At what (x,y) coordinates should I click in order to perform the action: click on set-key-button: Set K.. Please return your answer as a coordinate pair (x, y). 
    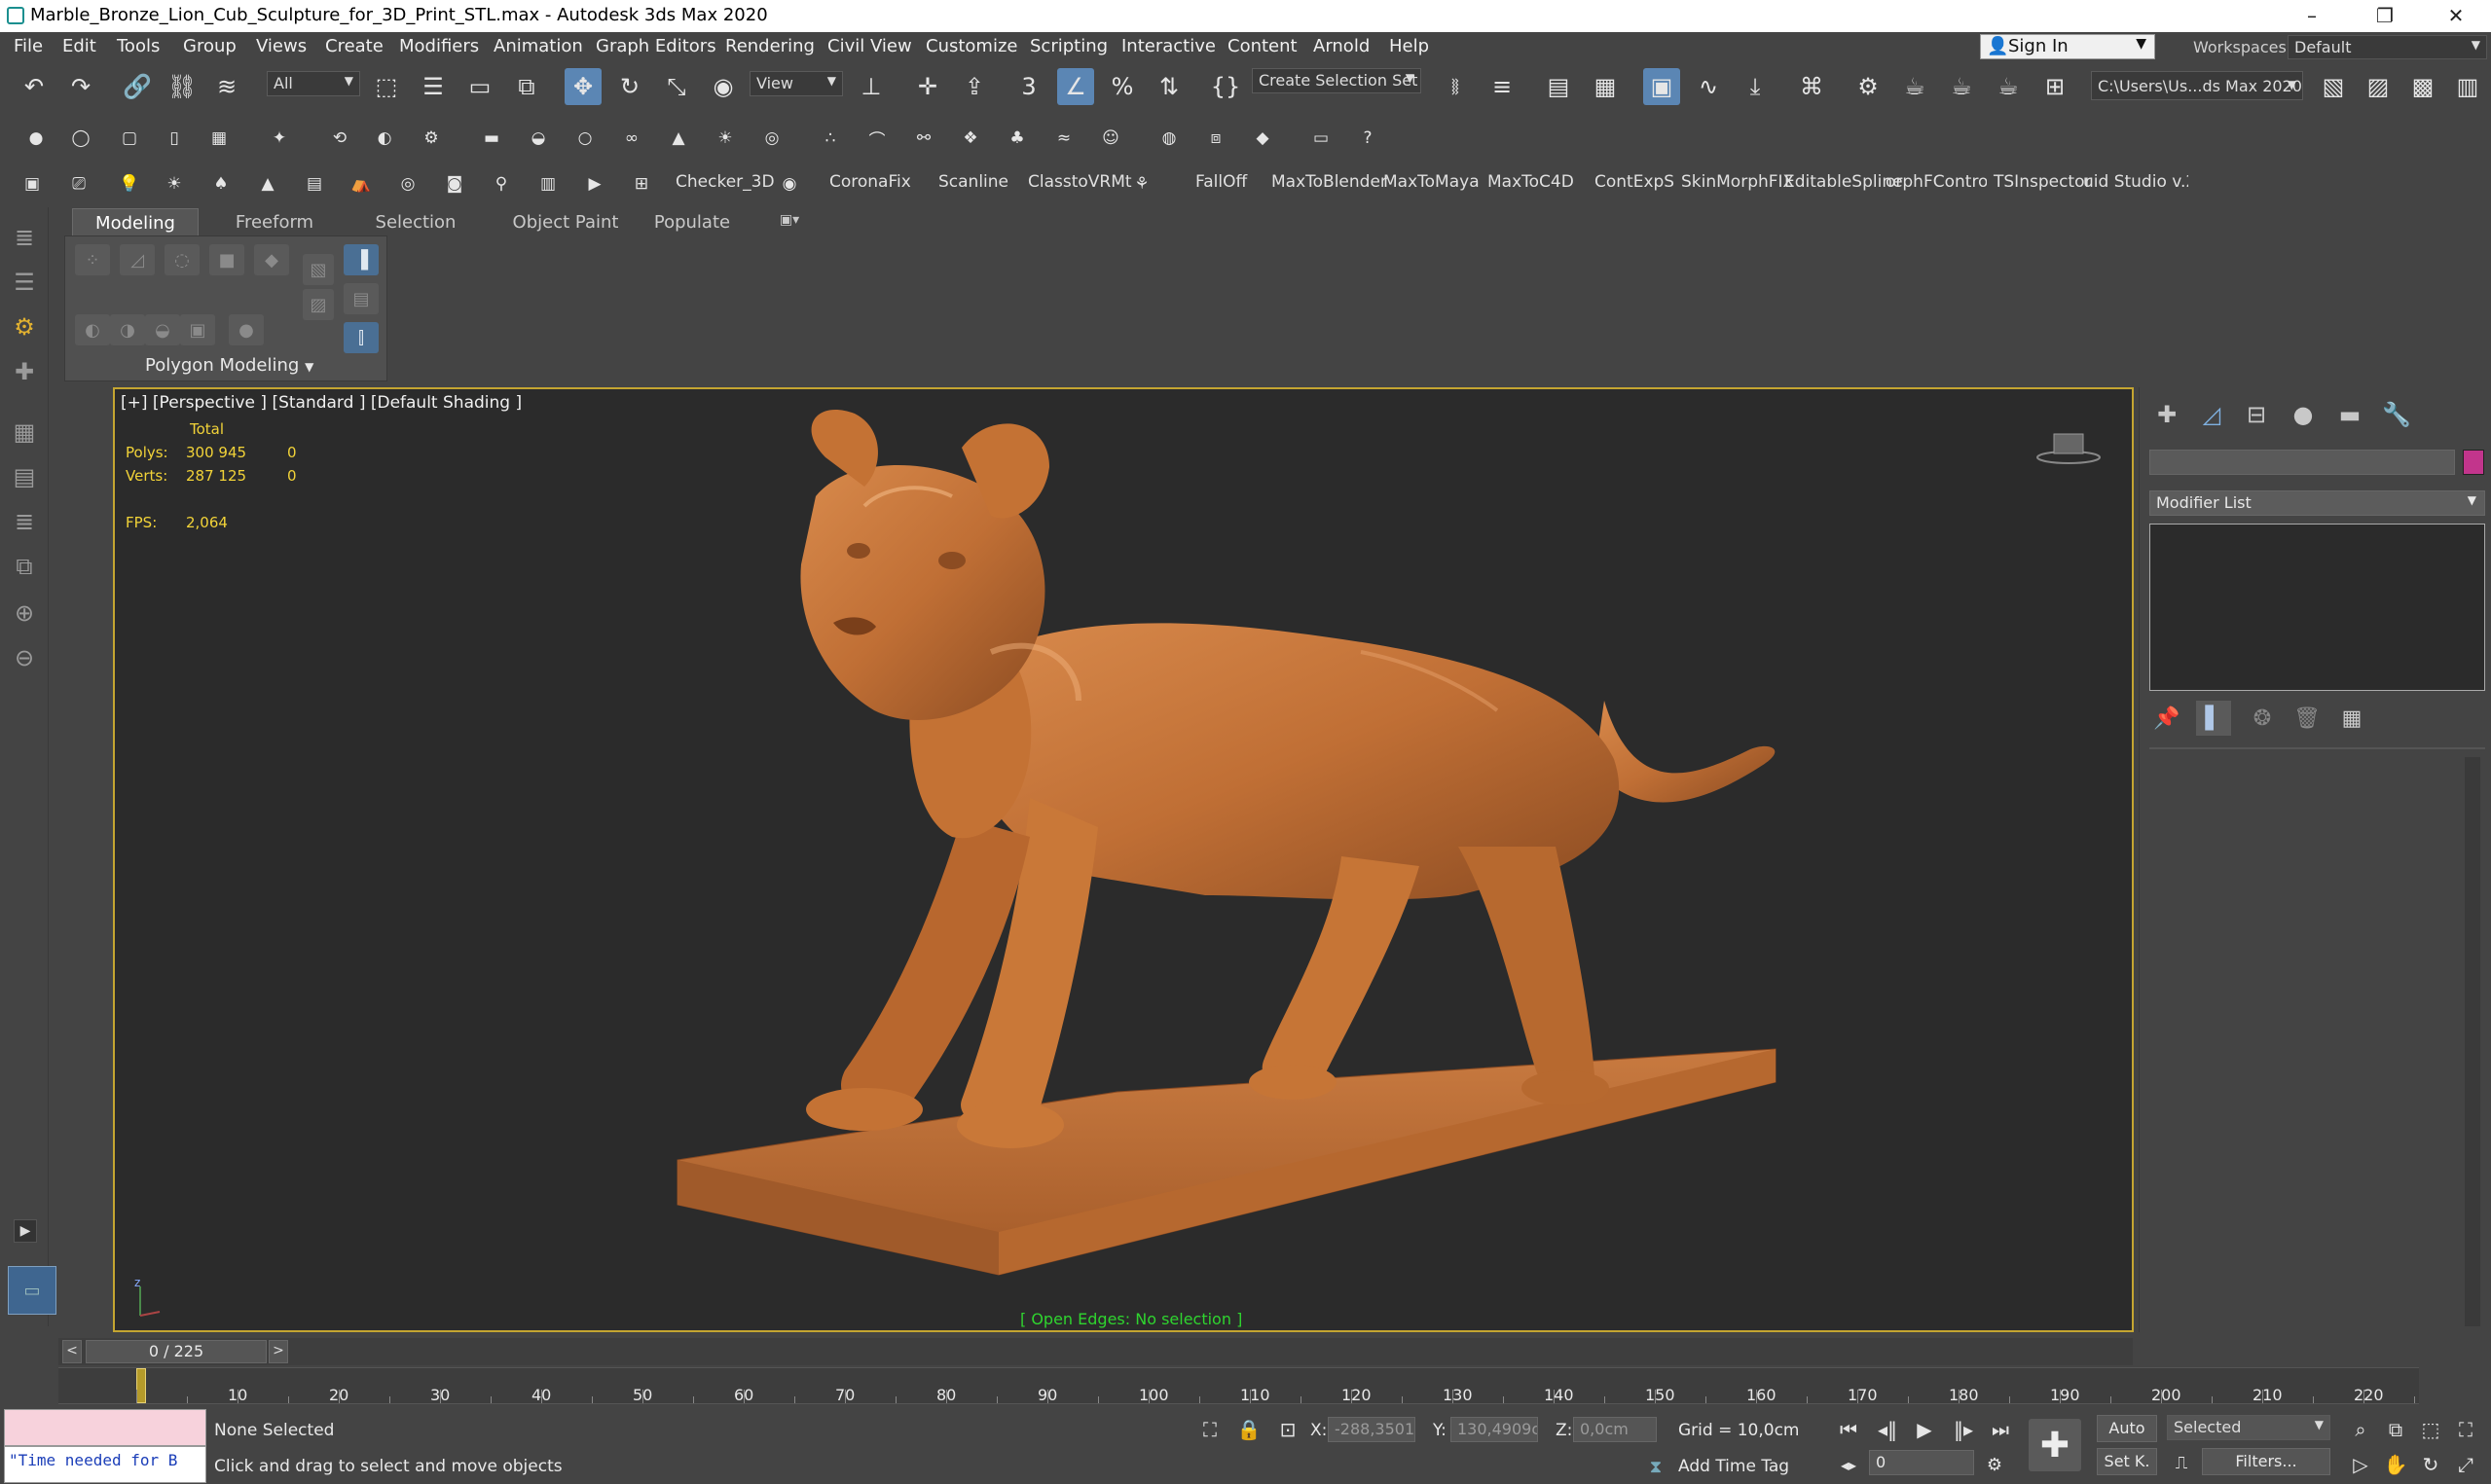
    Looking at the image, I should click on (2127, 1461).